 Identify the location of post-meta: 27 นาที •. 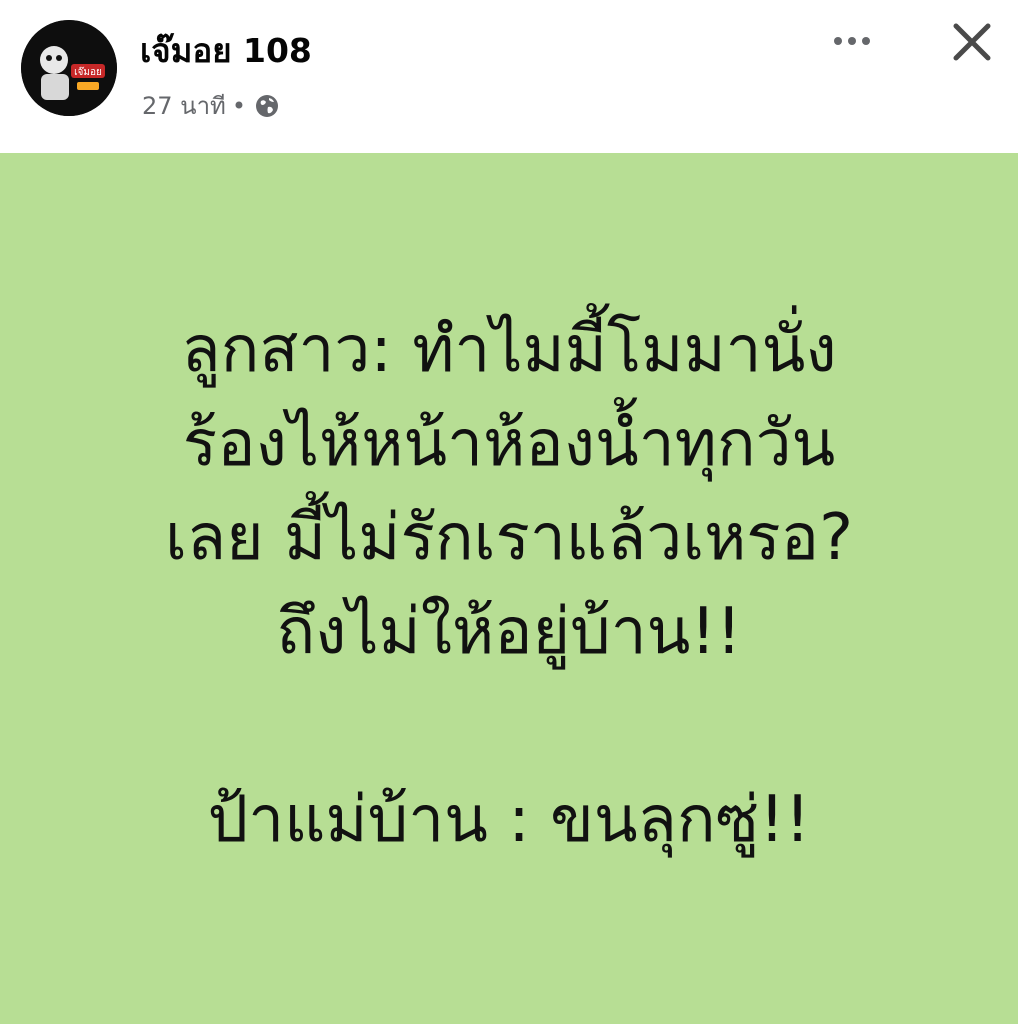
(211, 105).